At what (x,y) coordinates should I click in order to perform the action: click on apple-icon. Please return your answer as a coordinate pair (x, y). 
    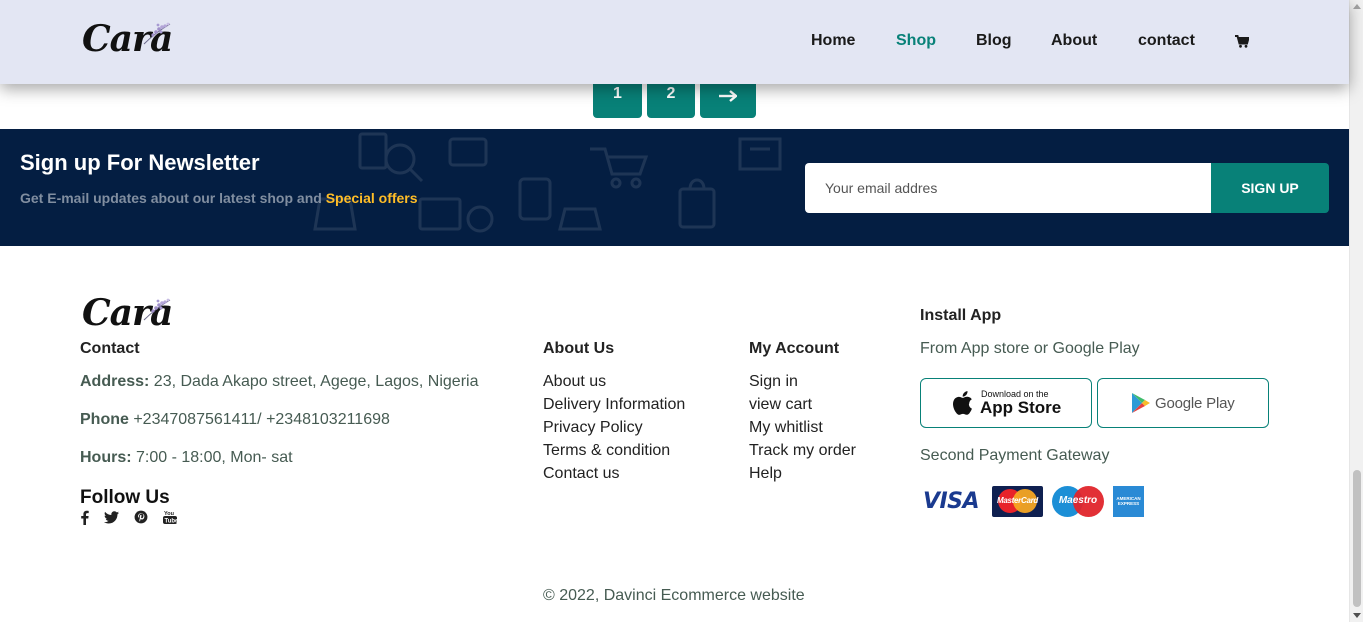
    Looking at the image, I should click on (962, 403).